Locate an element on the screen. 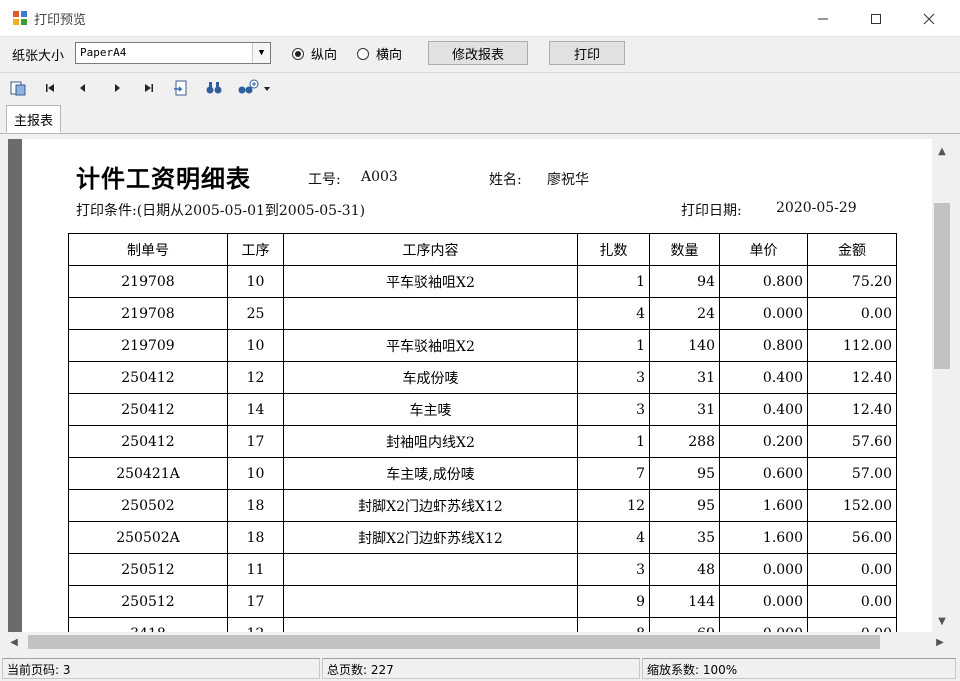  quantity-cell: 69 is located at coordinates (684, 624).